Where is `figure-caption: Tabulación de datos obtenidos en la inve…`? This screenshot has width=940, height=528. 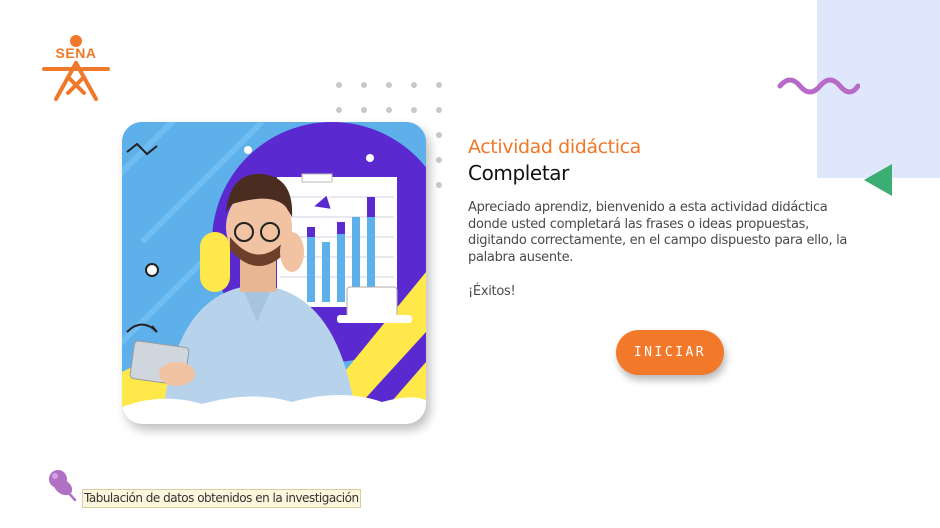 figure-caption: Tabulación de datos obtenidos en la inve… is located at coordinates (221, 498).